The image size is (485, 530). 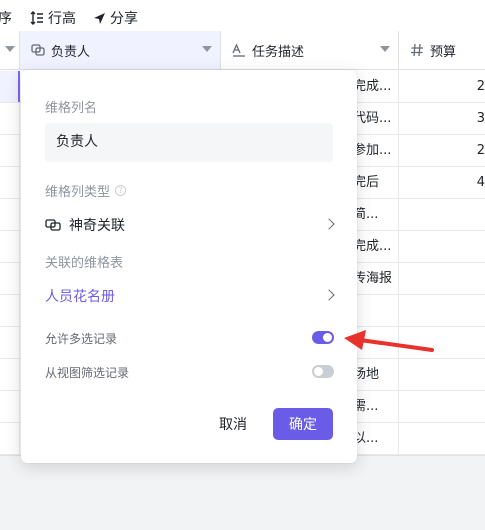 I want to click on header-cell-owner: 负责人, so click(x=120, y=50).